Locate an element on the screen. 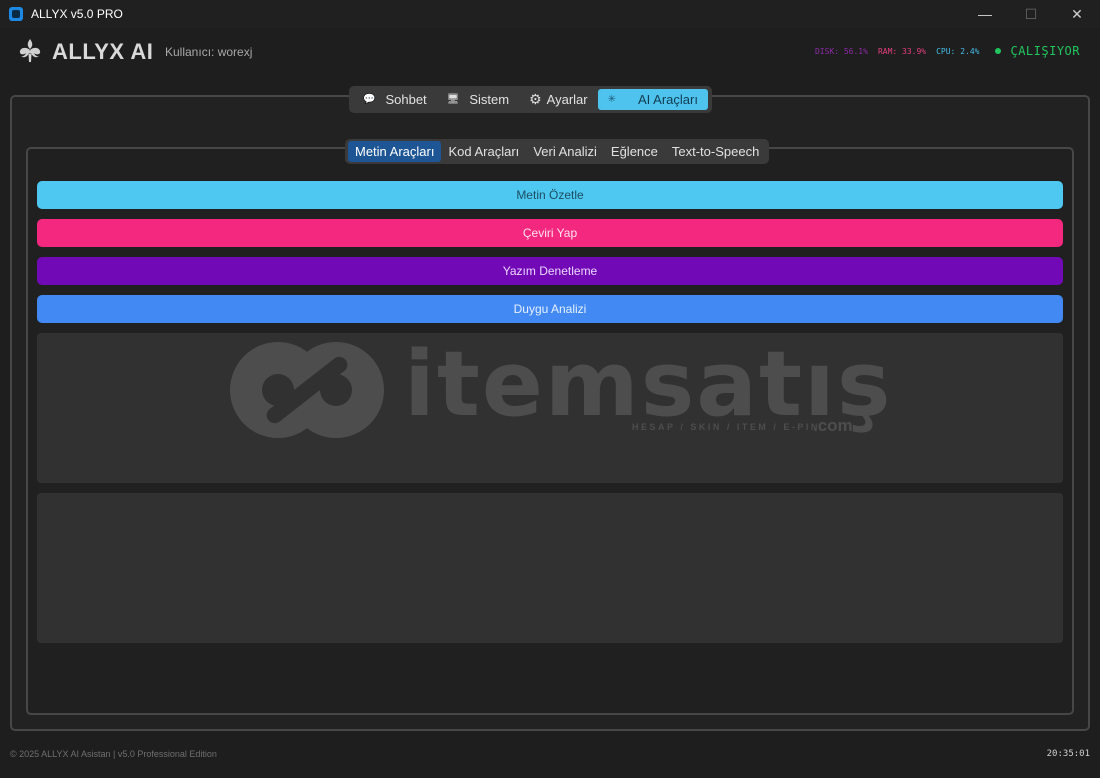 Image resolution: width=1100 pixels, height=778 pixels. tab-label: AI Araçları is located at coordinates (668, 99).